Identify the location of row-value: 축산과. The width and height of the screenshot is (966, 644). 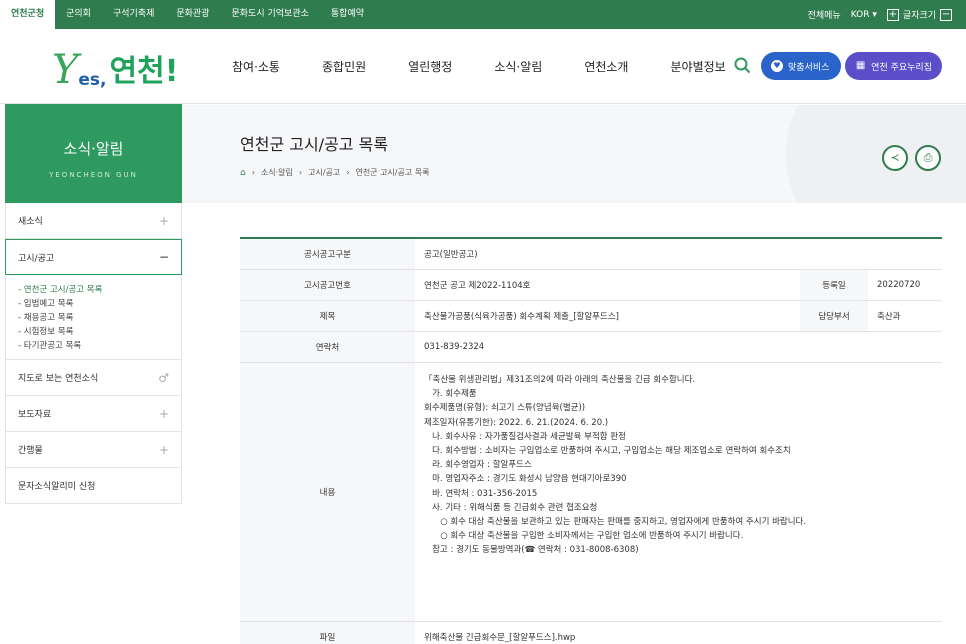
(889, 317).